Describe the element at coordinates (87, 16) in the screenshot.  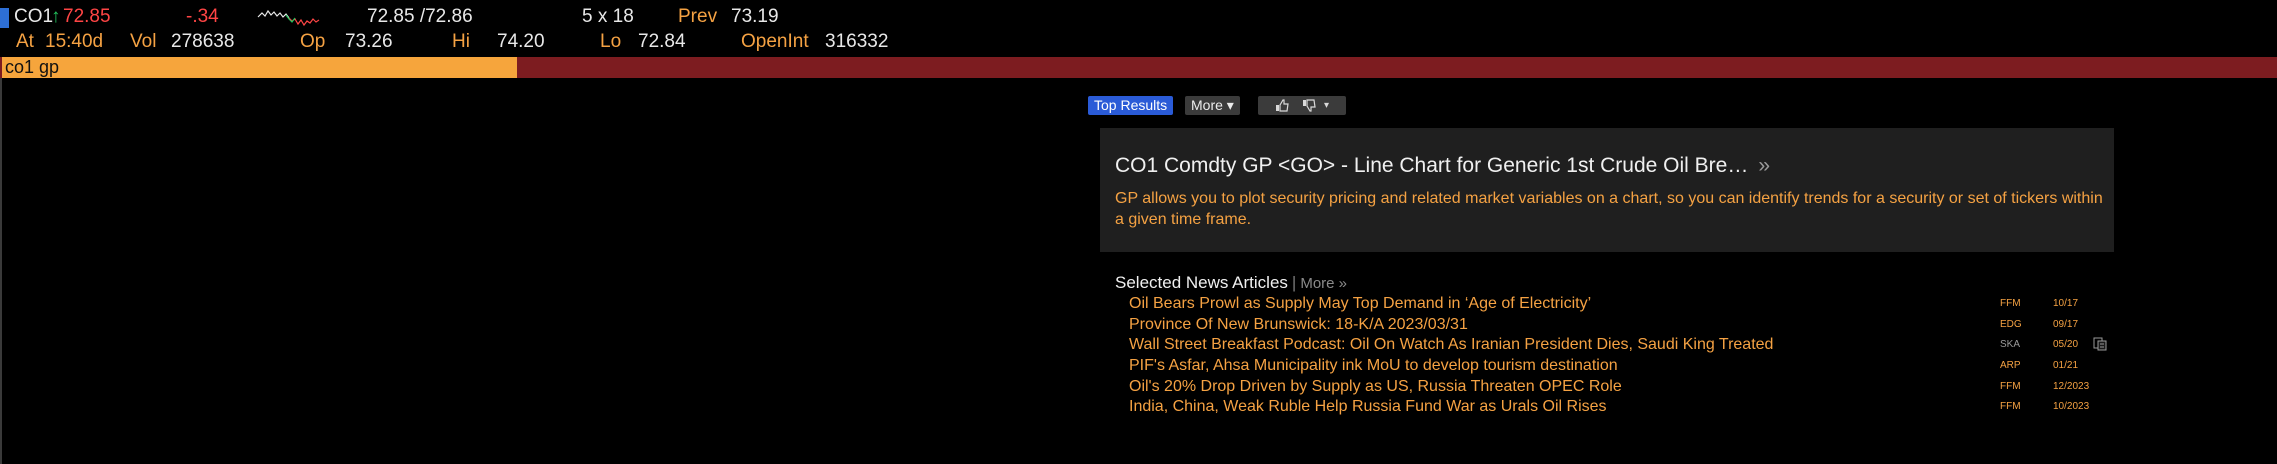
I see `last-price: 72.85` at that location.